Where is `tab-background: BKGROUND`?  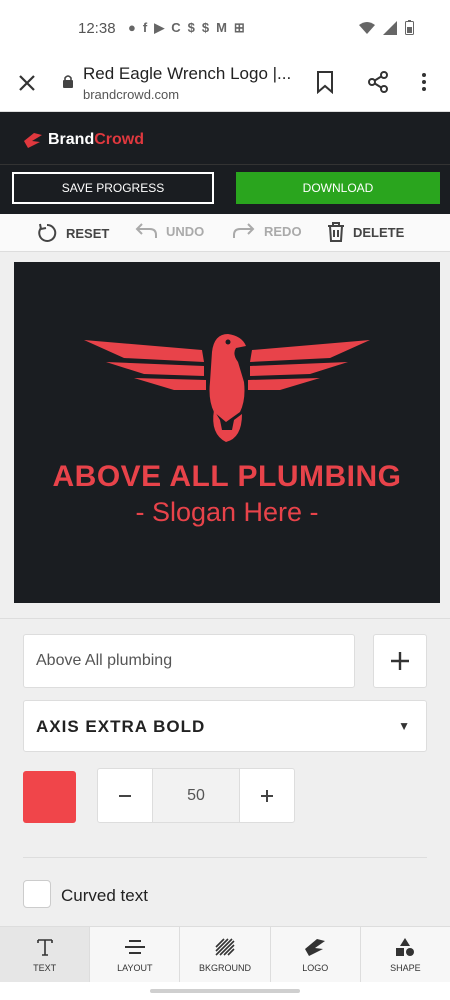 tab-background: BKGROUND is located at coordinates (225, 954).